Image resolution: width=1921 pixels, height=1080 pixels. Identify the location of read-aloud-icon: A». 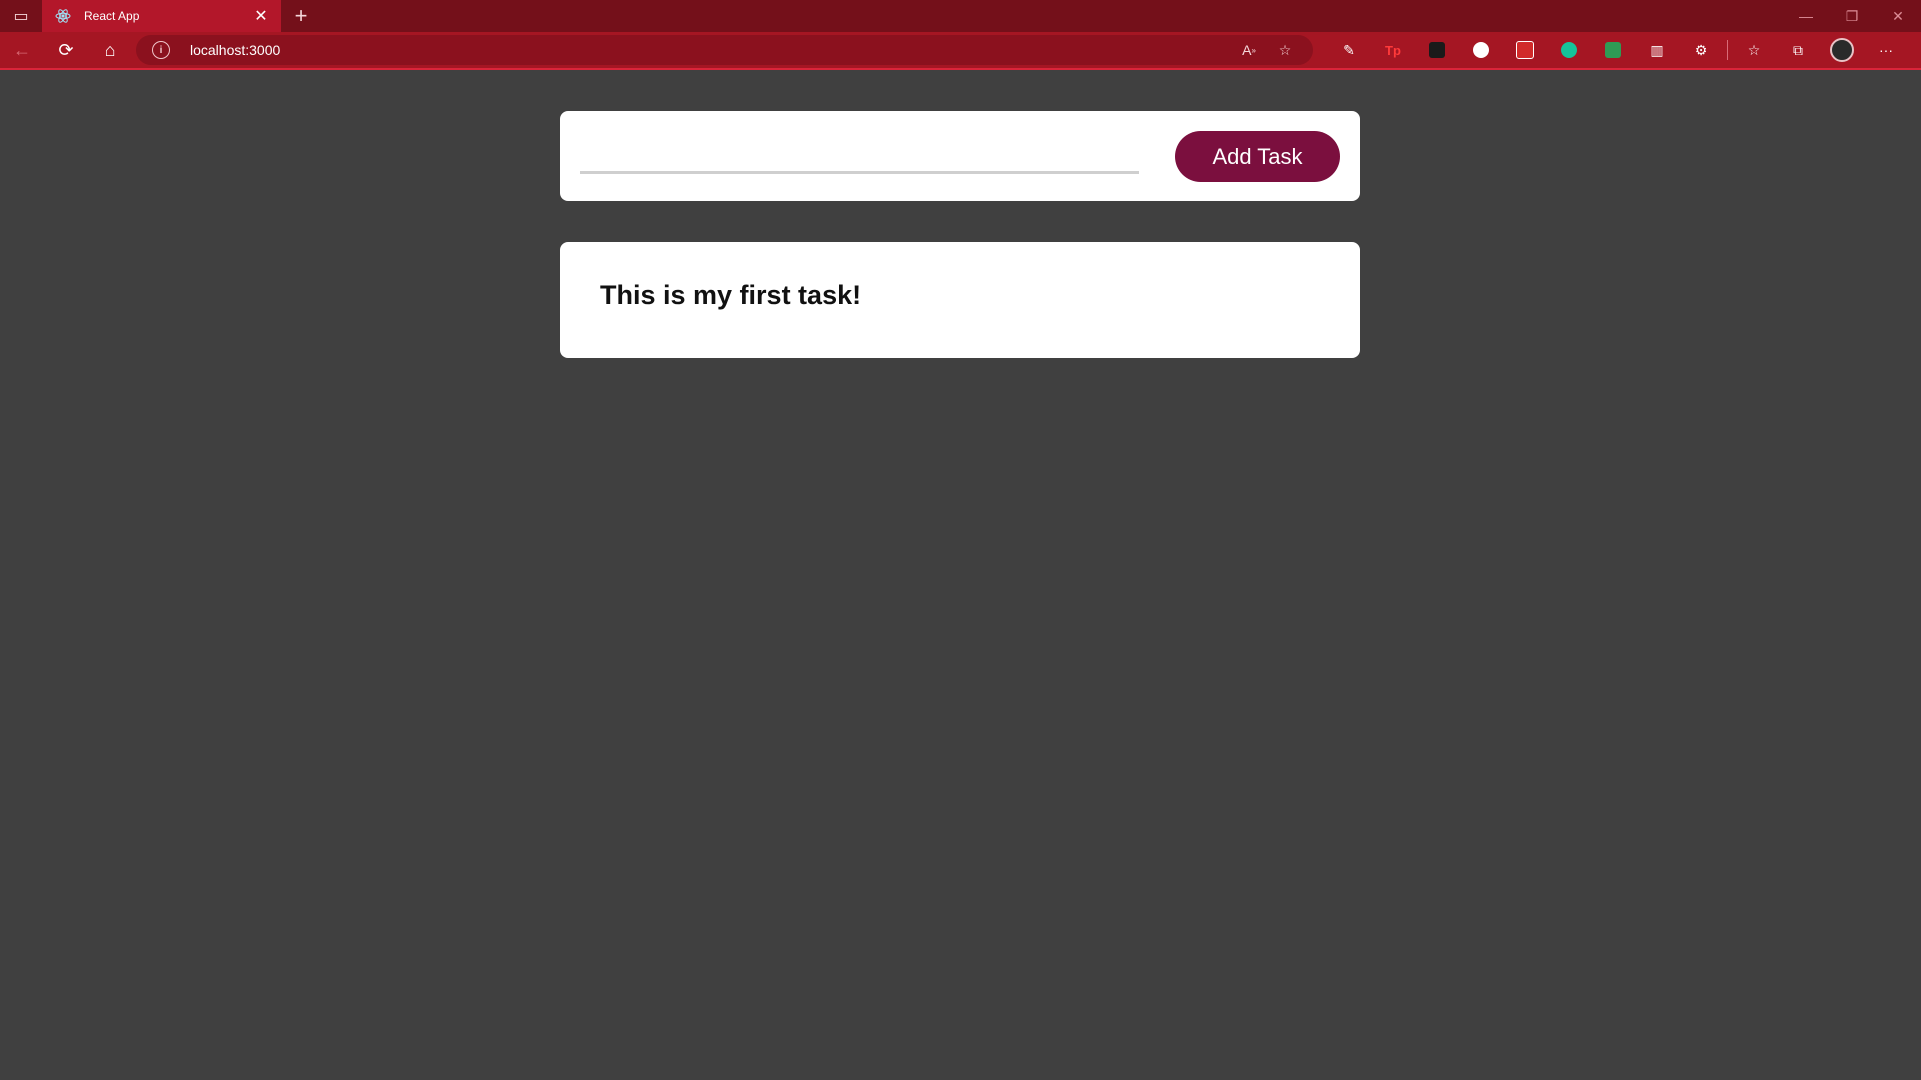
(1249, 50).